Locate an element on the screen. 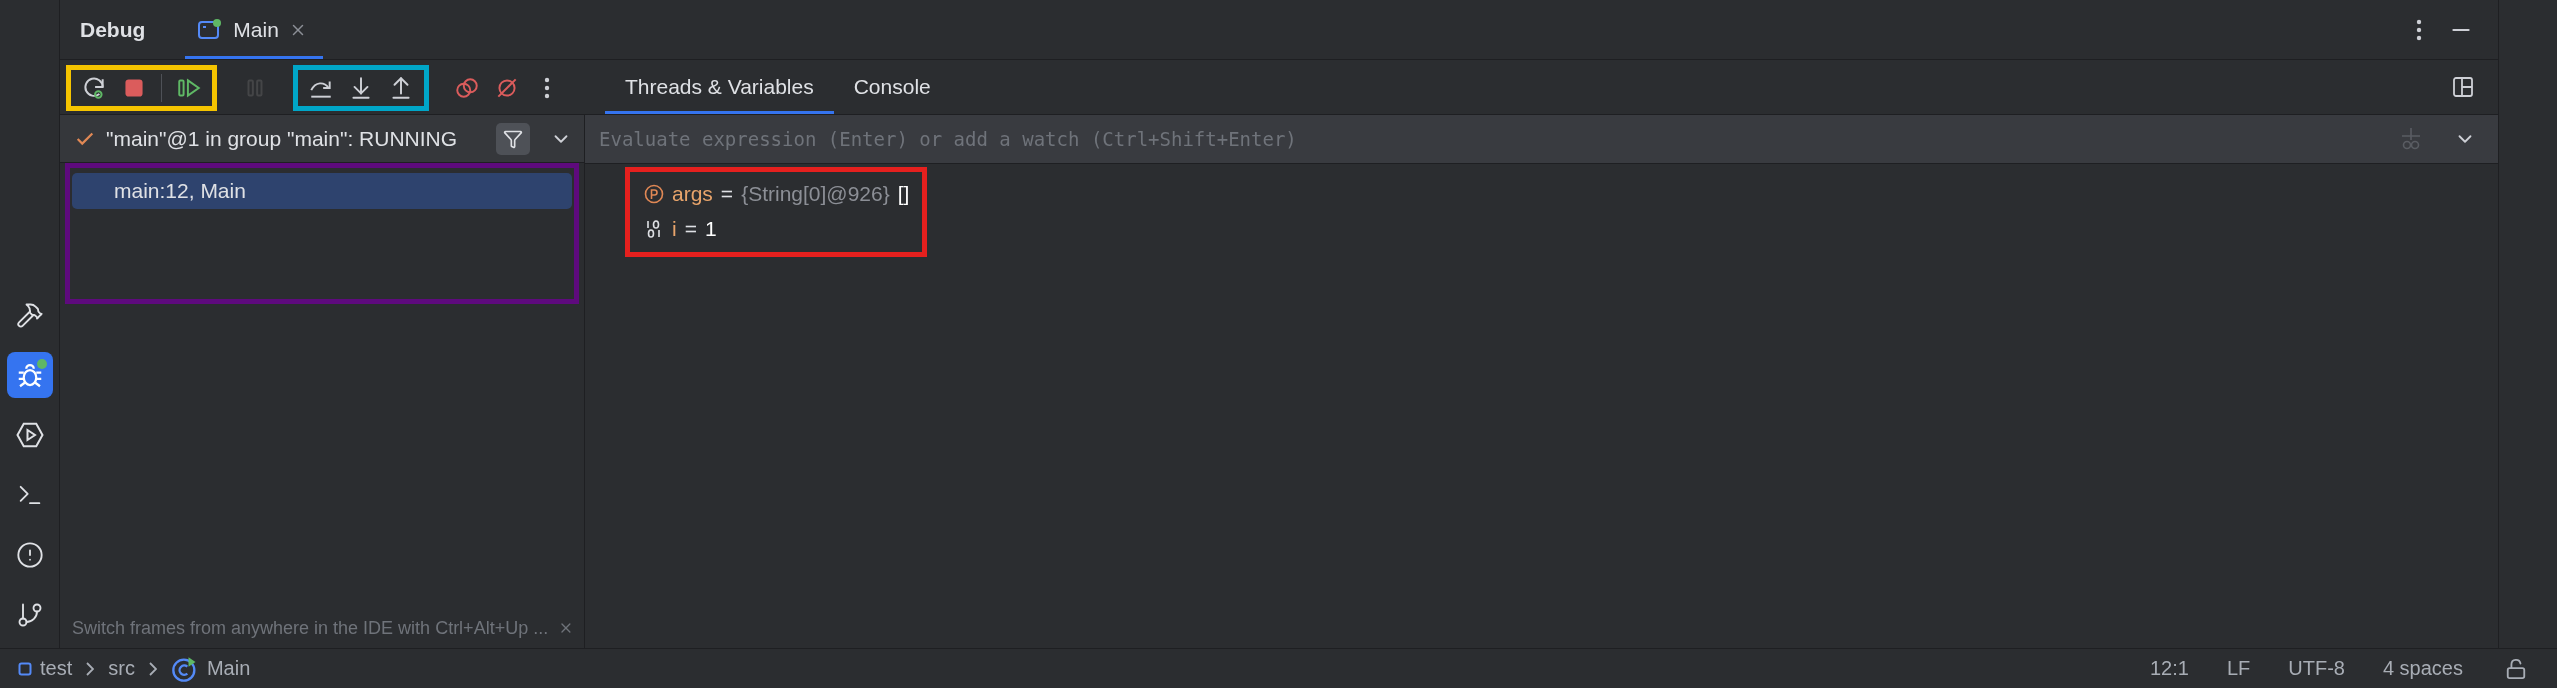 The image size is (2557, 688). session-tab: Main is located at coordinates (254, 29).